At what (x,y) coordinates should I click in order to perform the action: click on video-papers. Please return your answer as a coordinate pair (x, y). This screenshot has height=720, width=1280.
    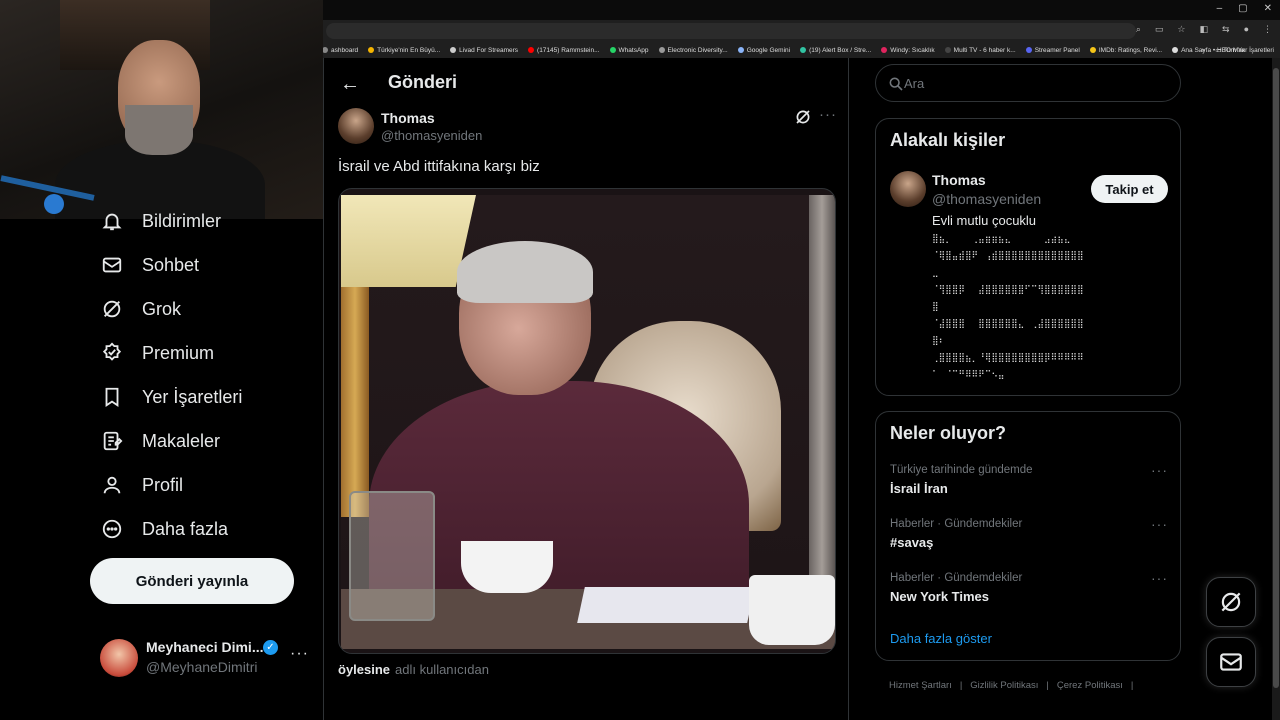
    Looking at the image, I should click on (666, 605).